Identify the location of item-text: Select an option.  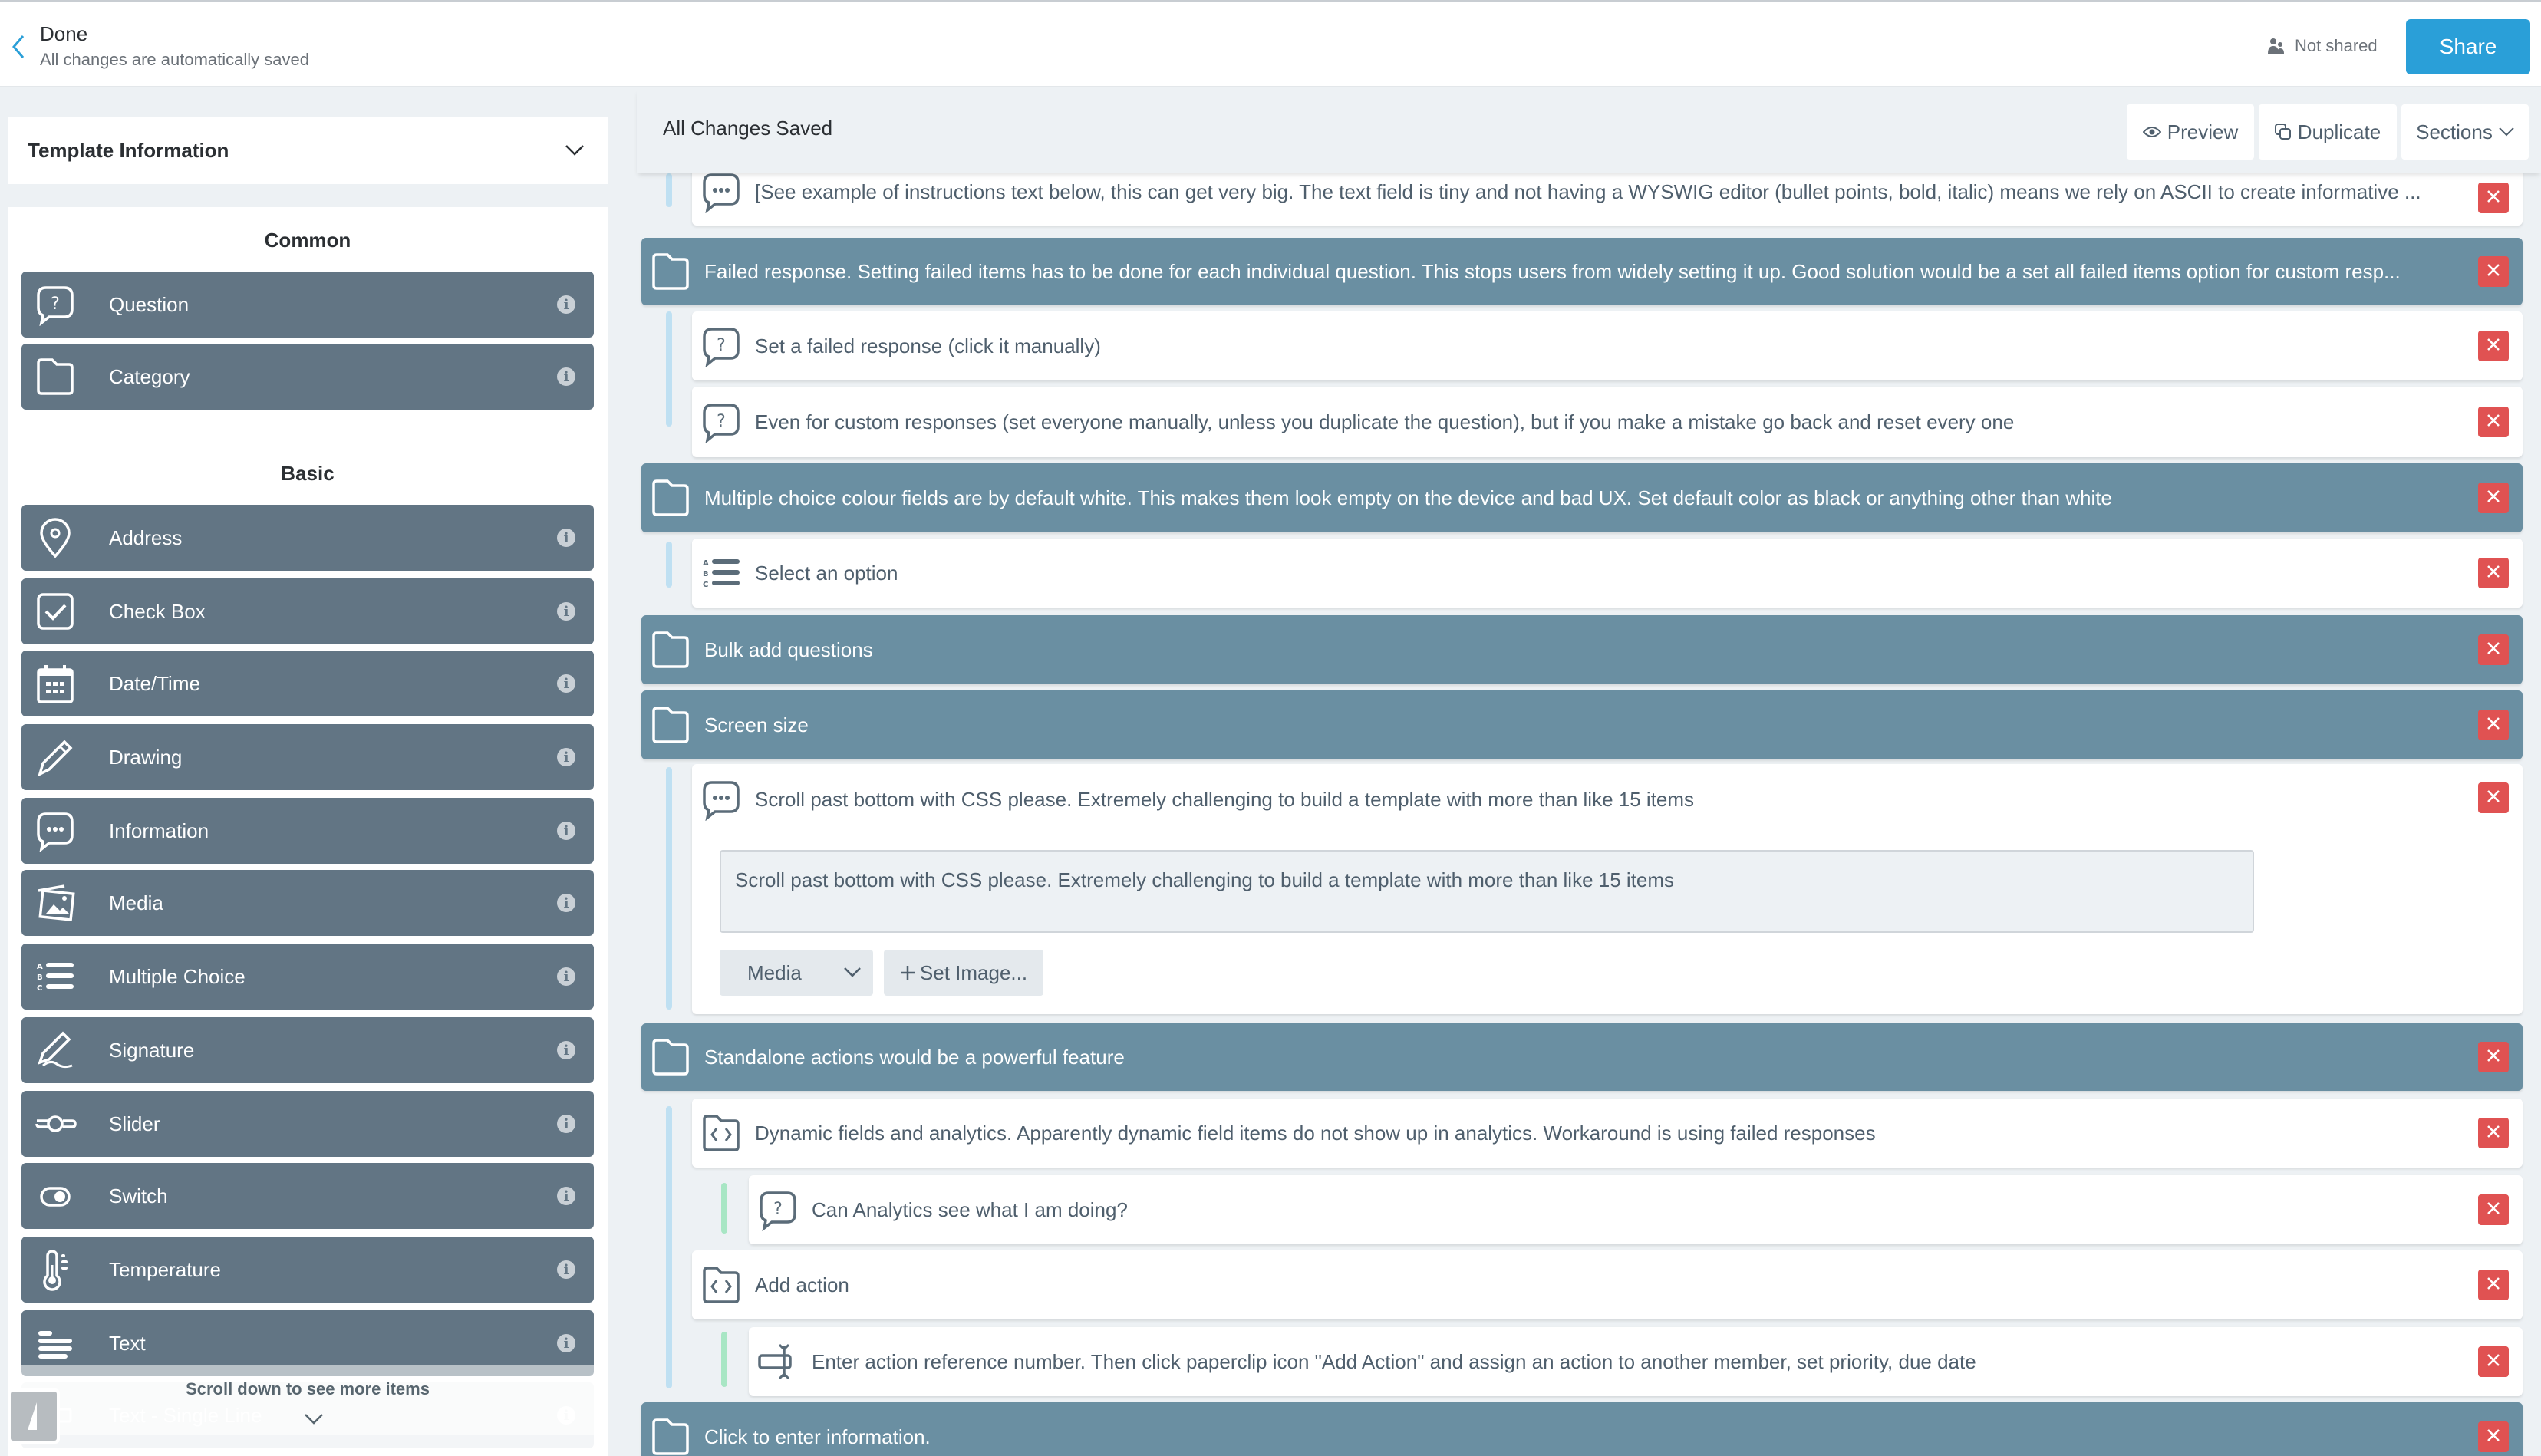
(826, 573).